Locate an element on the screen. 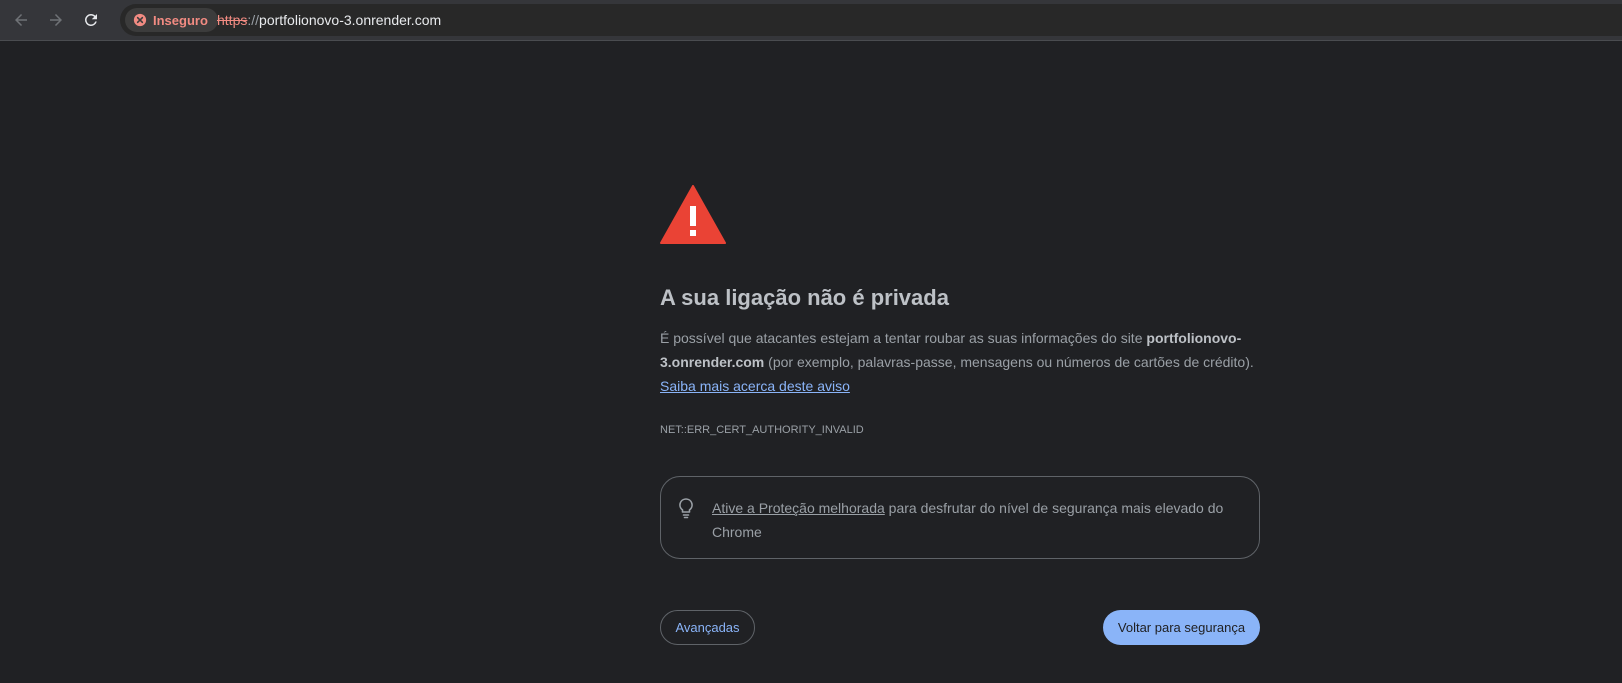 Image resolution: width=1622 pixels, height=683 pixels. arrow-left-icon is located at coordinates (21, 20).